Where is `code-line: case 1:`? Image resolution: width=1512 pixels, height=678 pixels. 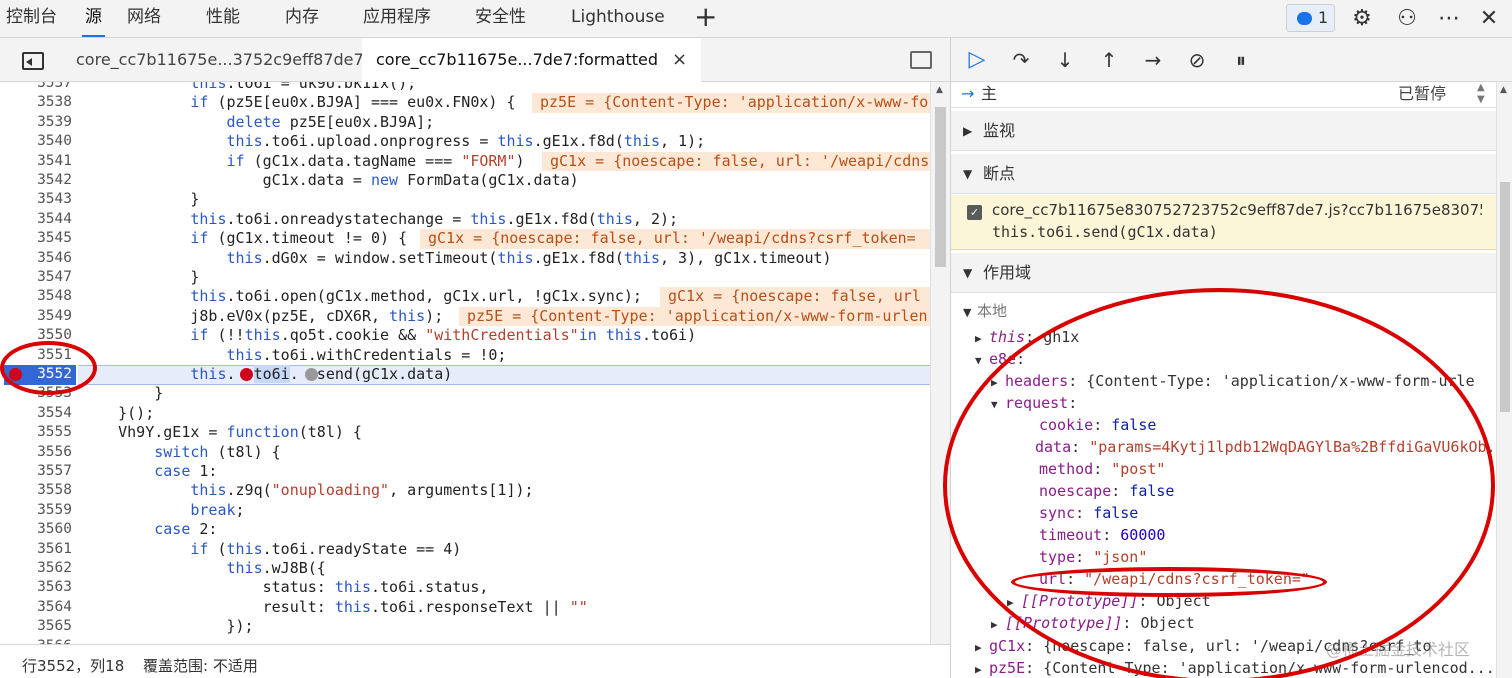
code-line: case 1: is located at coordinates (186, 471).